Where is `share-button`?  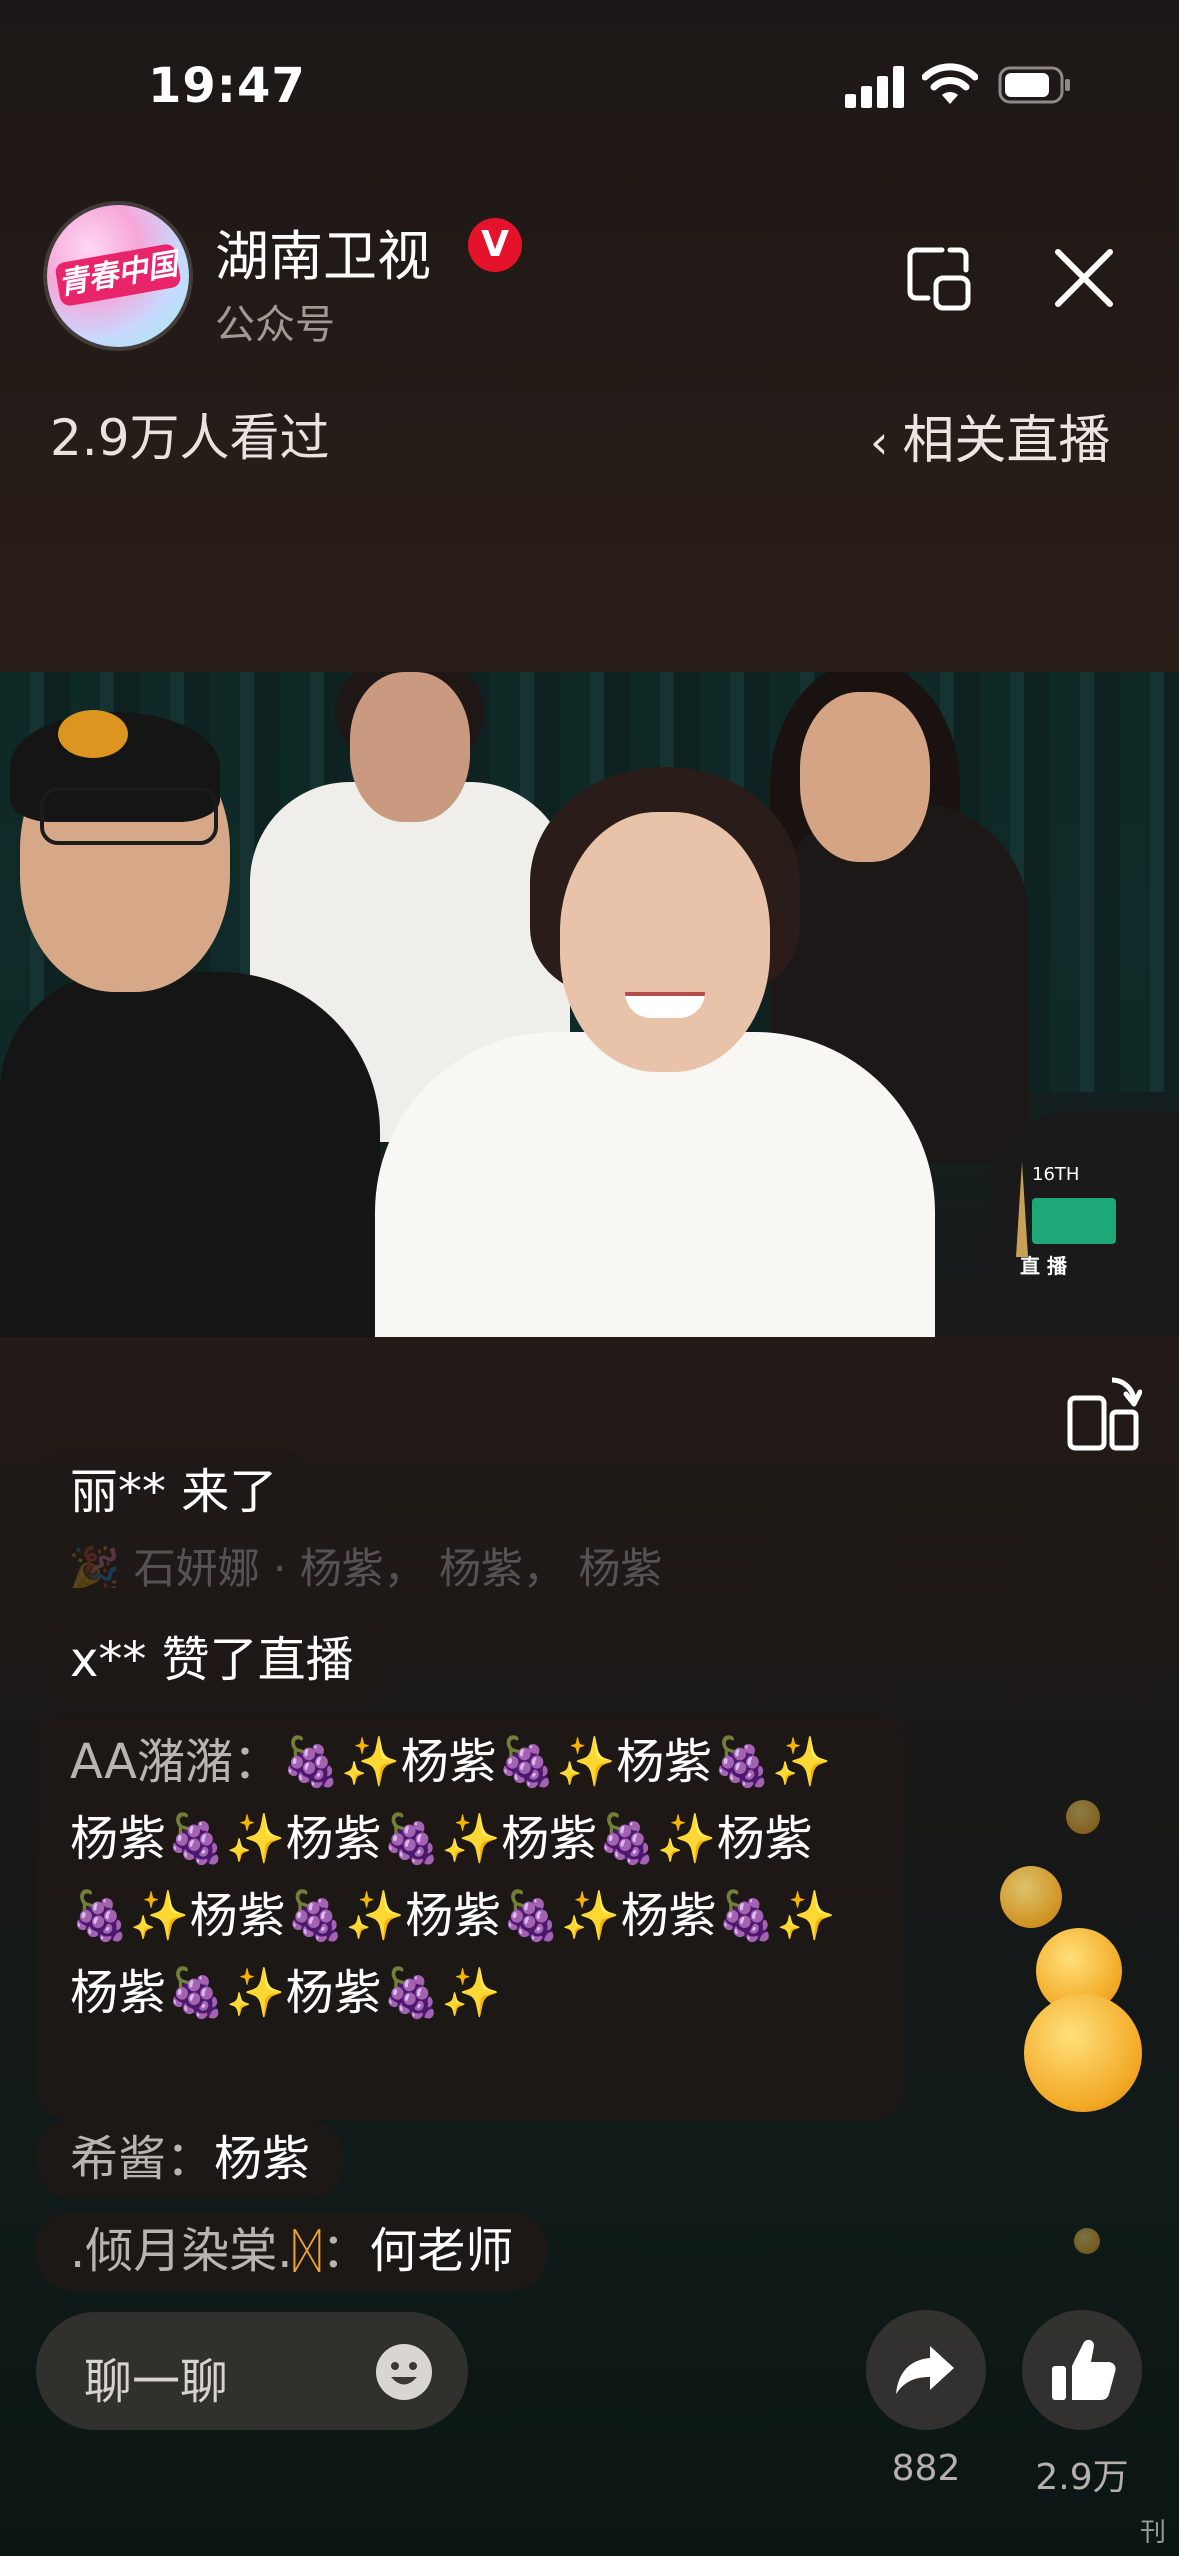 share-button is located at coordinates (926, 2370).